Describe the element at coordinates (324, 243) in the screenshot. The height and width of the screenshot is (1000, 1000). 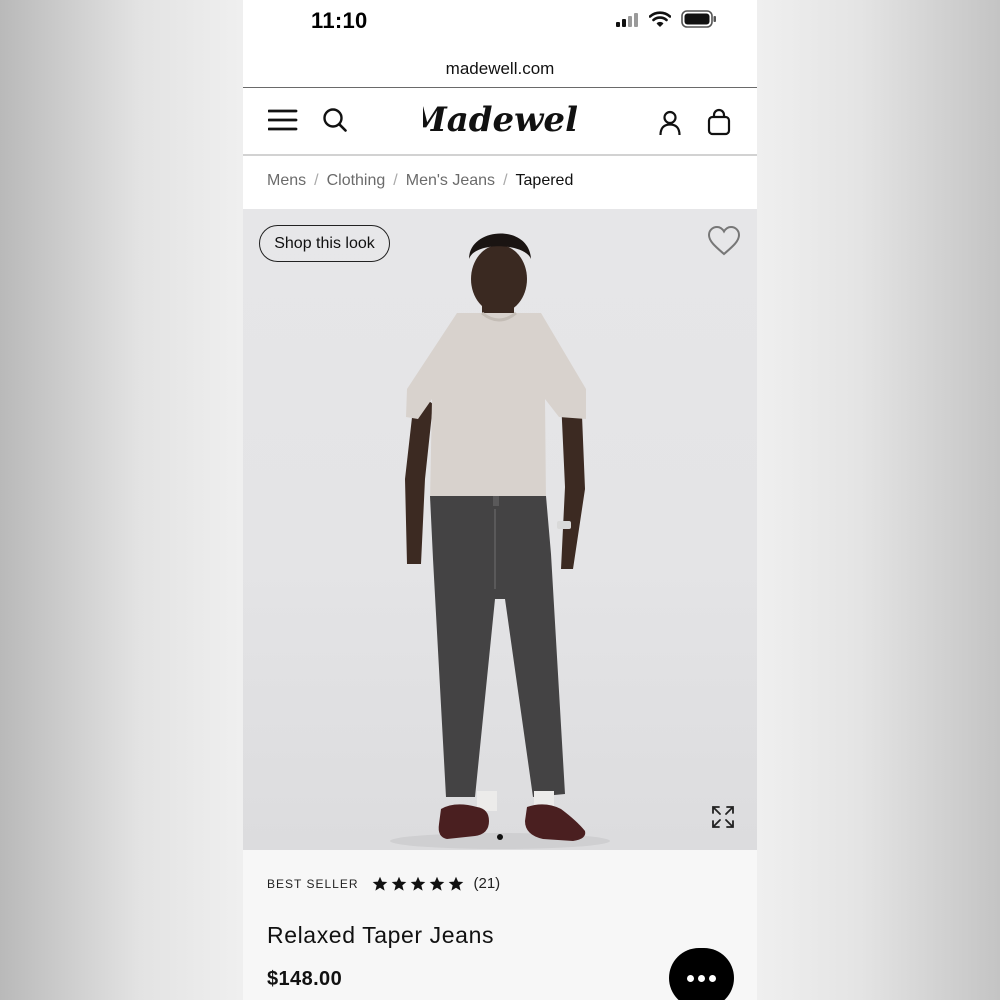
I see `shop-this-look-button: Shop this look` at that location.